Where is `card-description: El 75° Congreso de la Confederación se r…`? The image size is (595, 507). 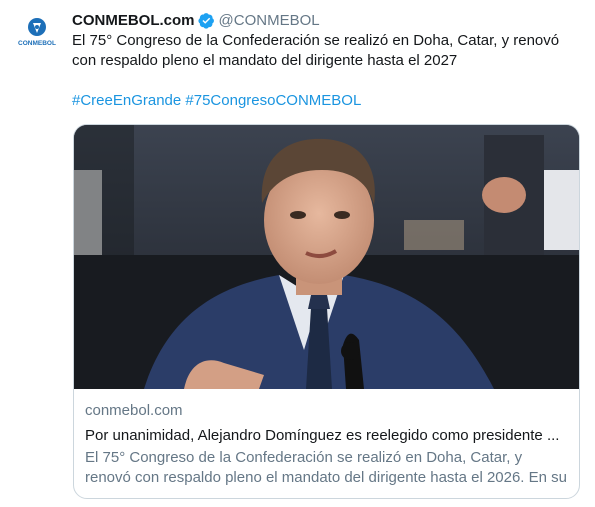 card-description: El 75° Congreso de la Confederación se r… is located at coordinates (326, 474).